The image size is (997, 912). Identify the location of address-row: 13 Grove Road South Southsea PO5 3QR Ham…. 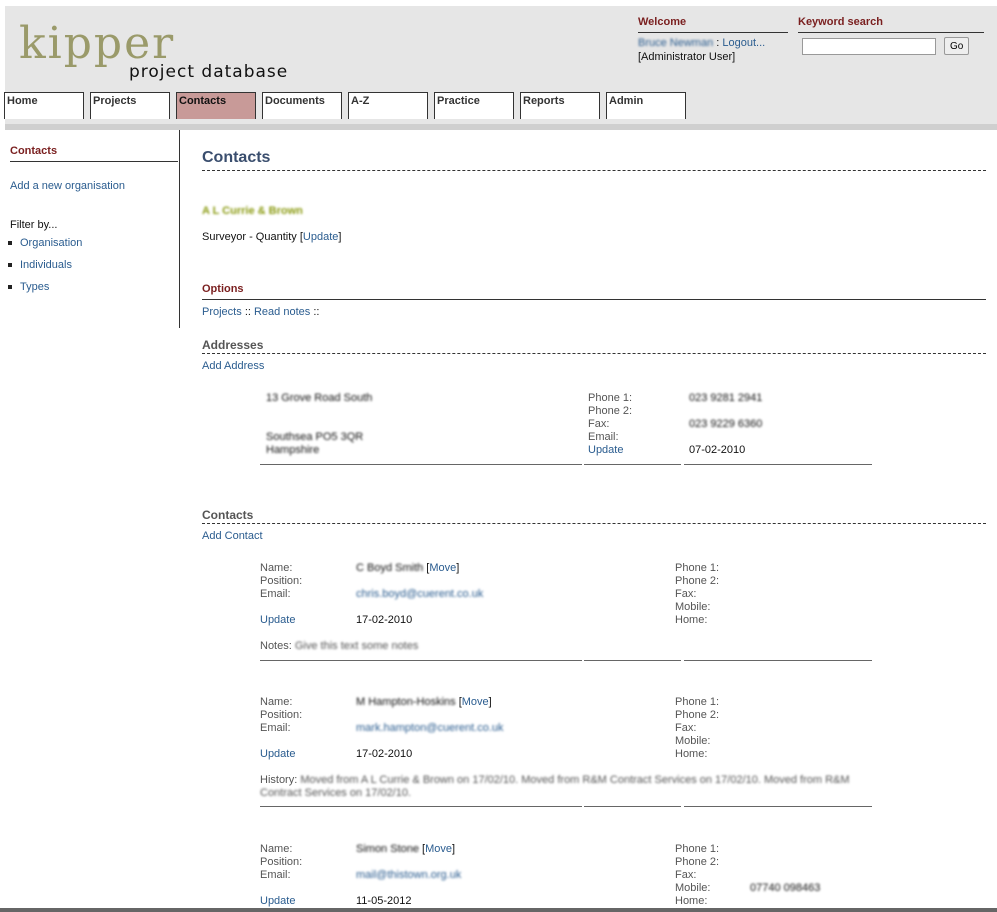
(566, 428).